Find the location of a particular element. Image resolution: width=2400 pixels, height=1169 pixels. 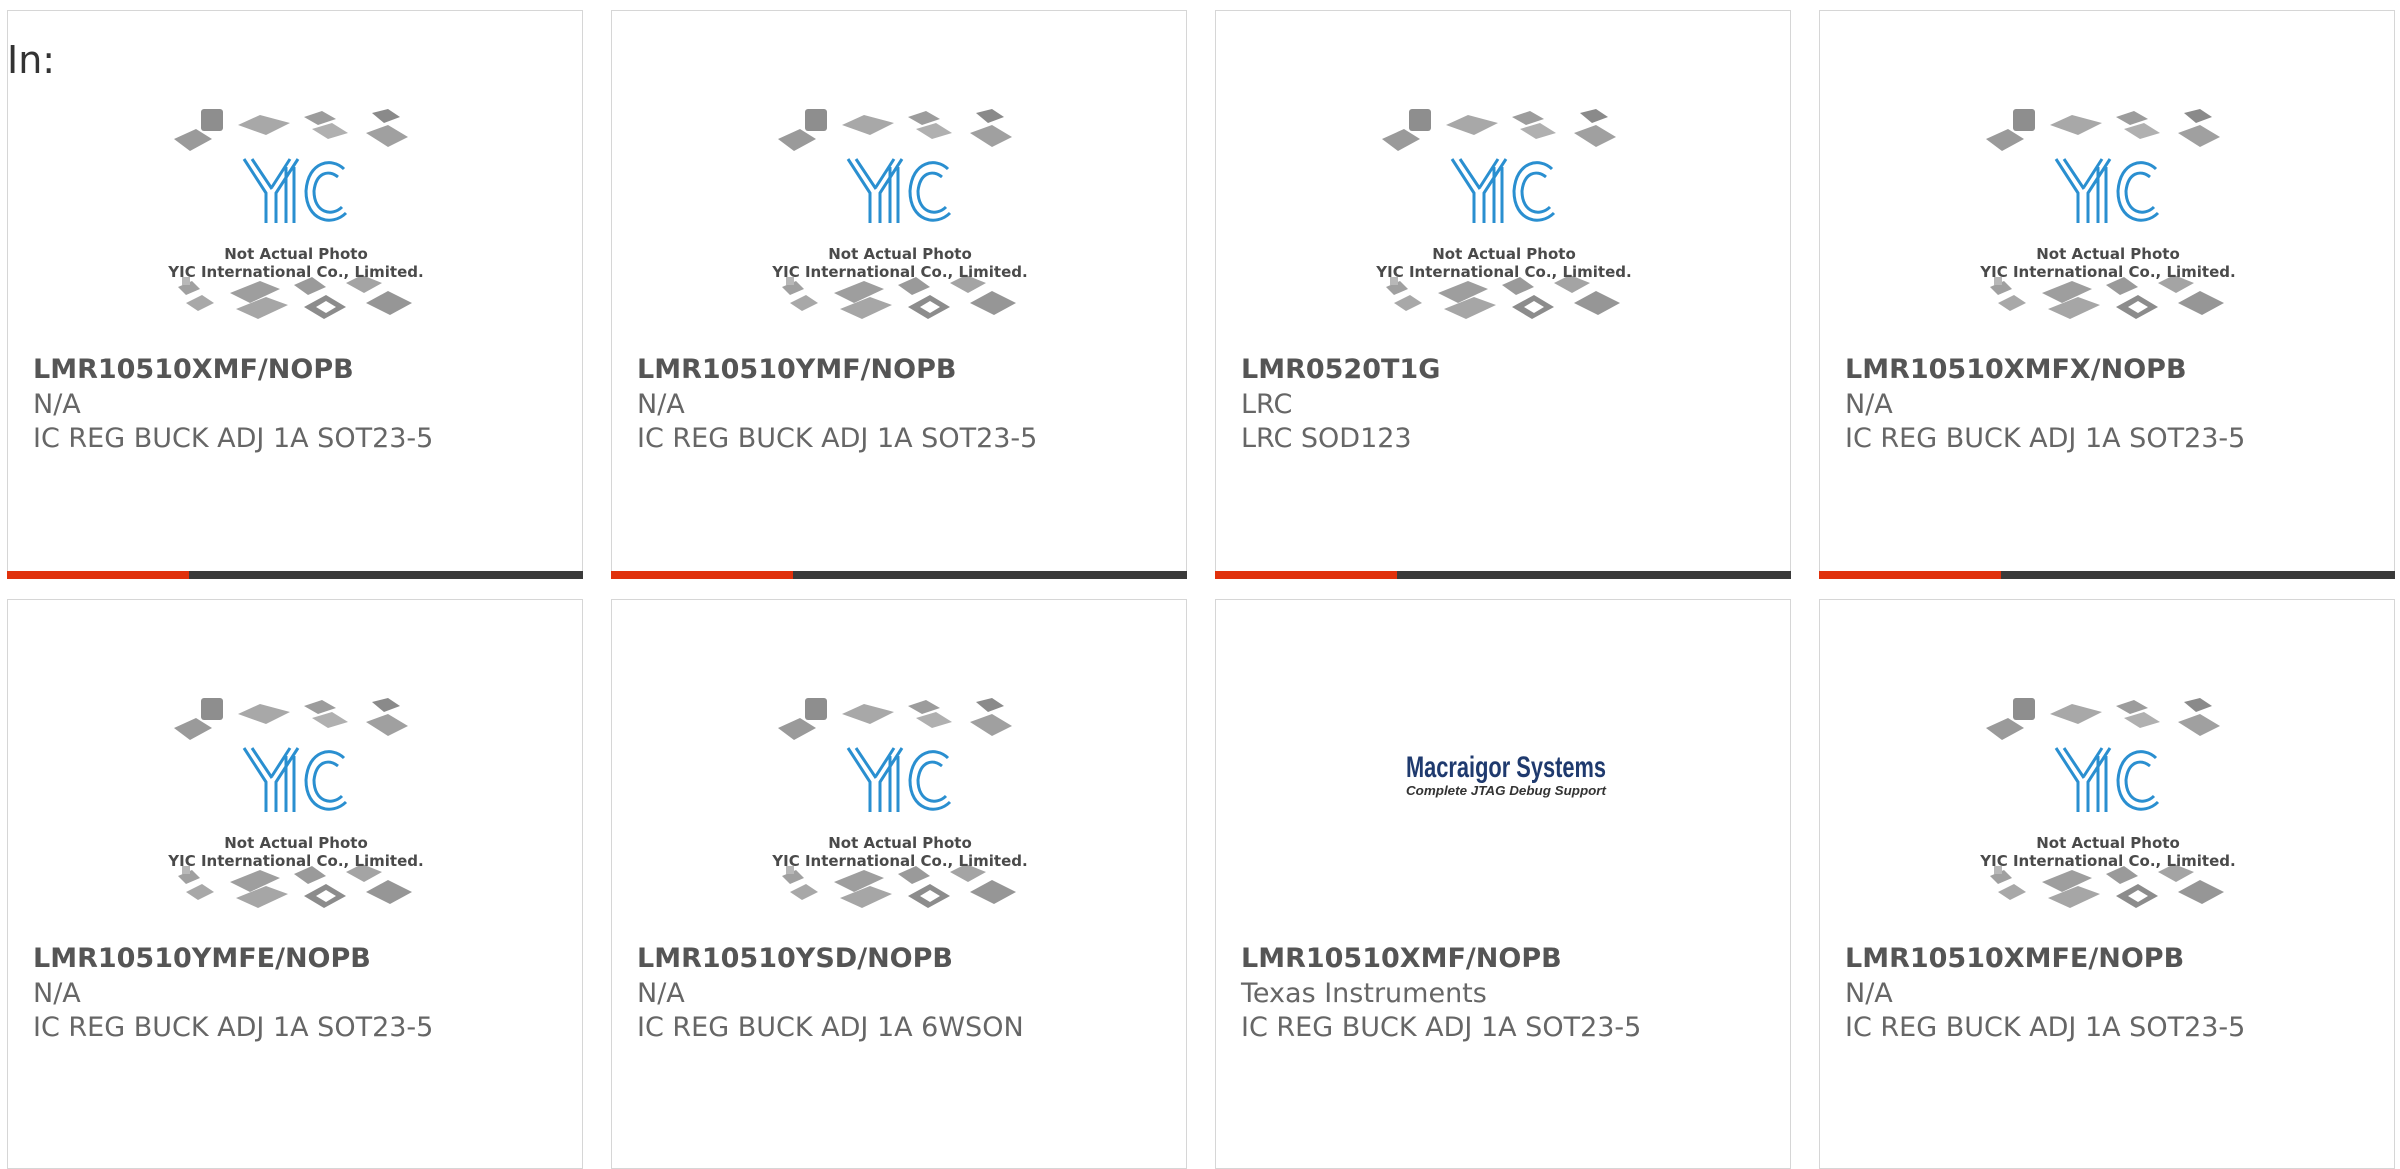

part-number: LMR0520T1G is located at coordinates (1340, 369).